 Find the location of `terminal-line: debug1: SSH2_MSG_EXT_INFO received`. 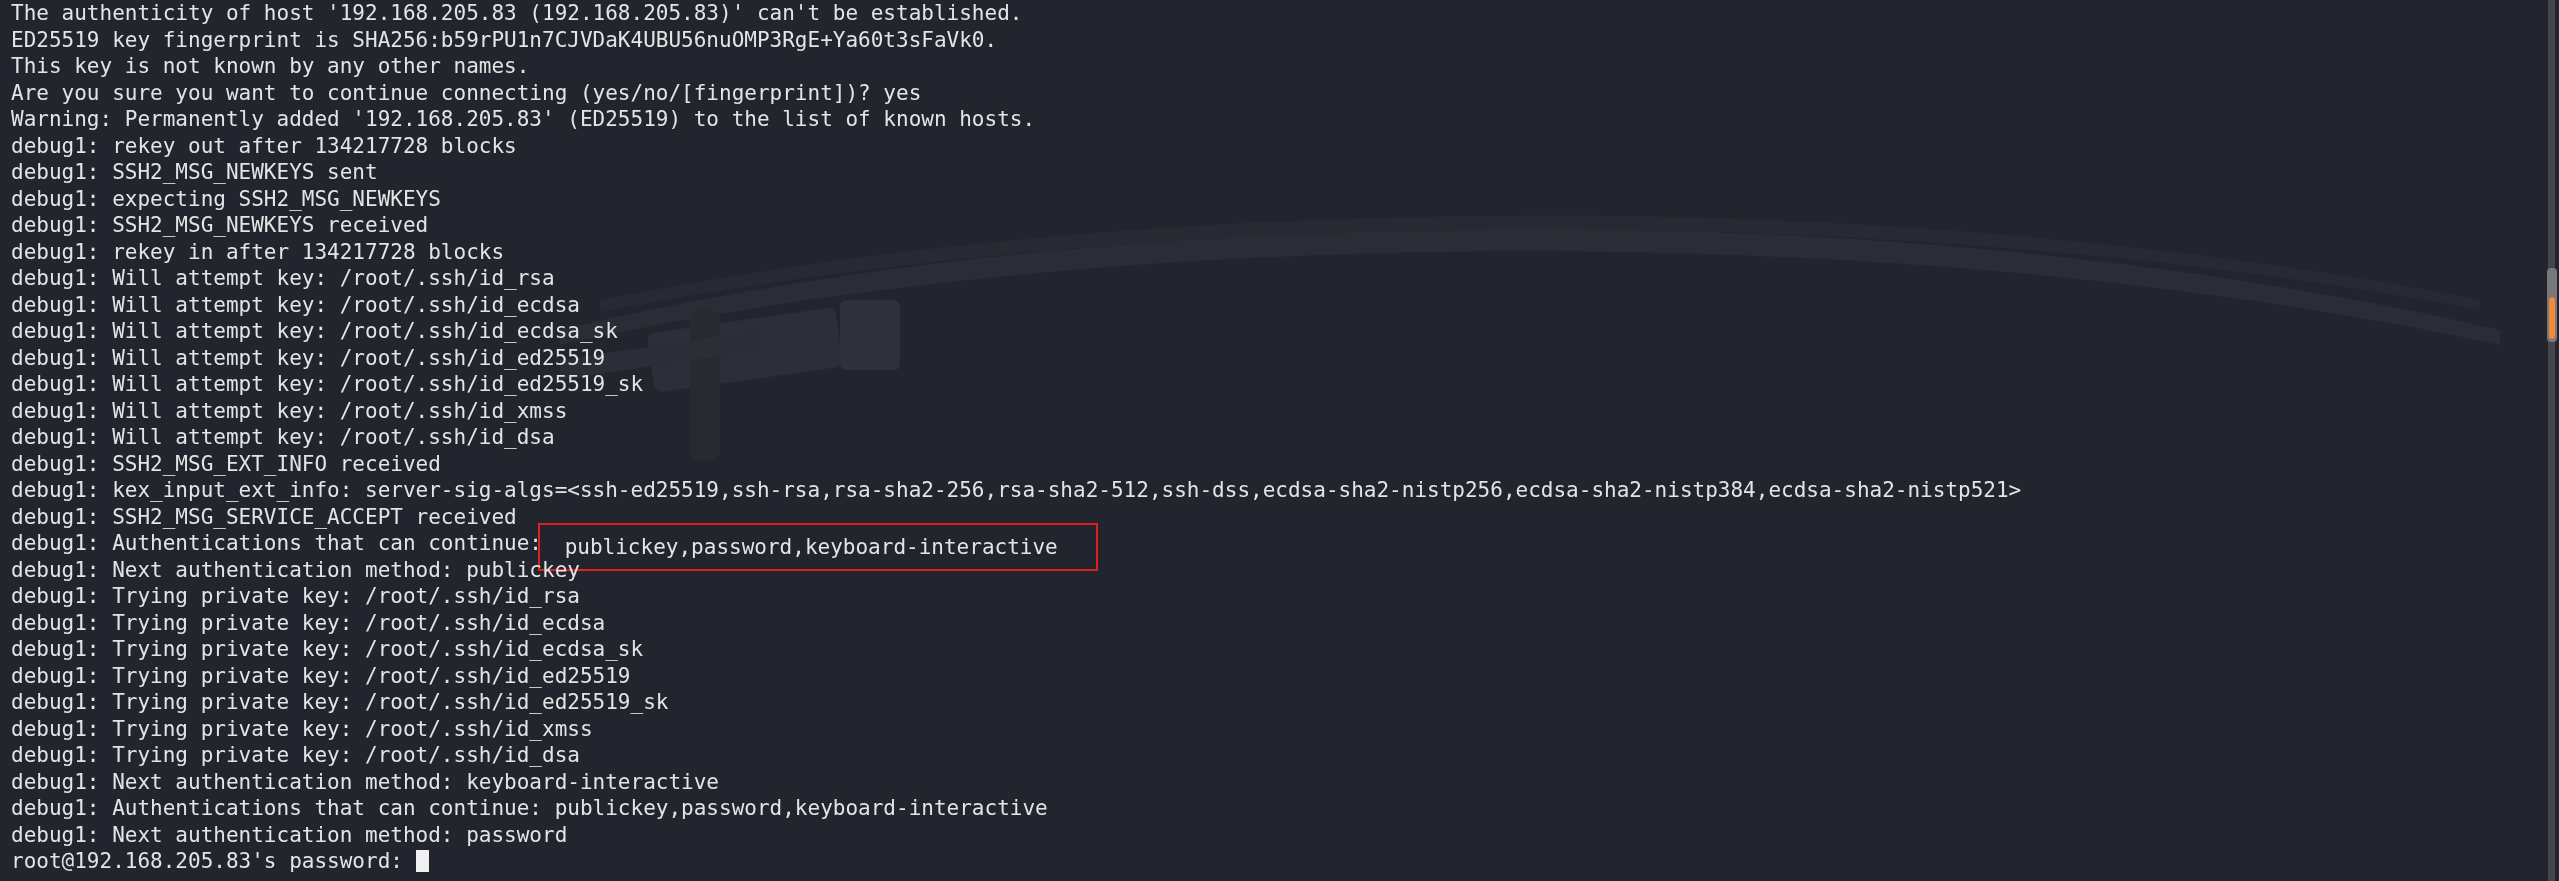

terminal-line: debug1: SSH2_MSG_EXT_INFO received is located at coordinates (226, 463).